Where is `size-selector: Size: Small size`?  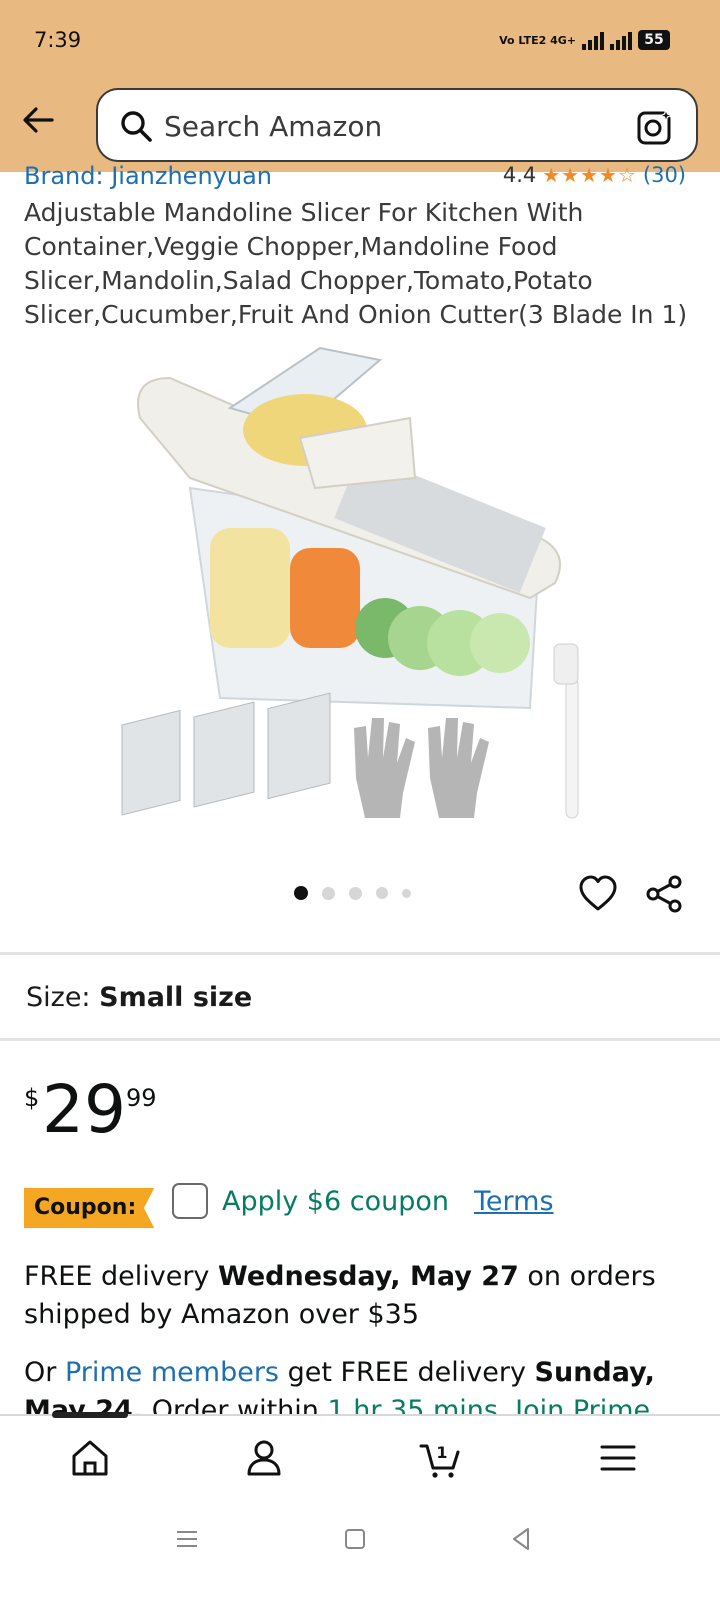 size-selector: Size: Small size is located at coordinates (139, 997).